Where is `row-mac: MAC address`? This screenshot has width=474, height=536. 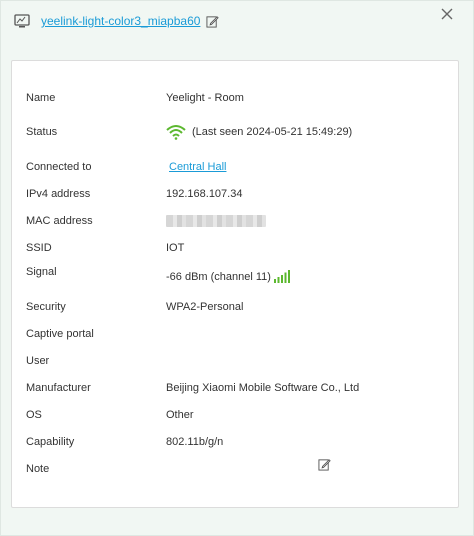 row-mac: MAC address is located at coordinates (146, 221).